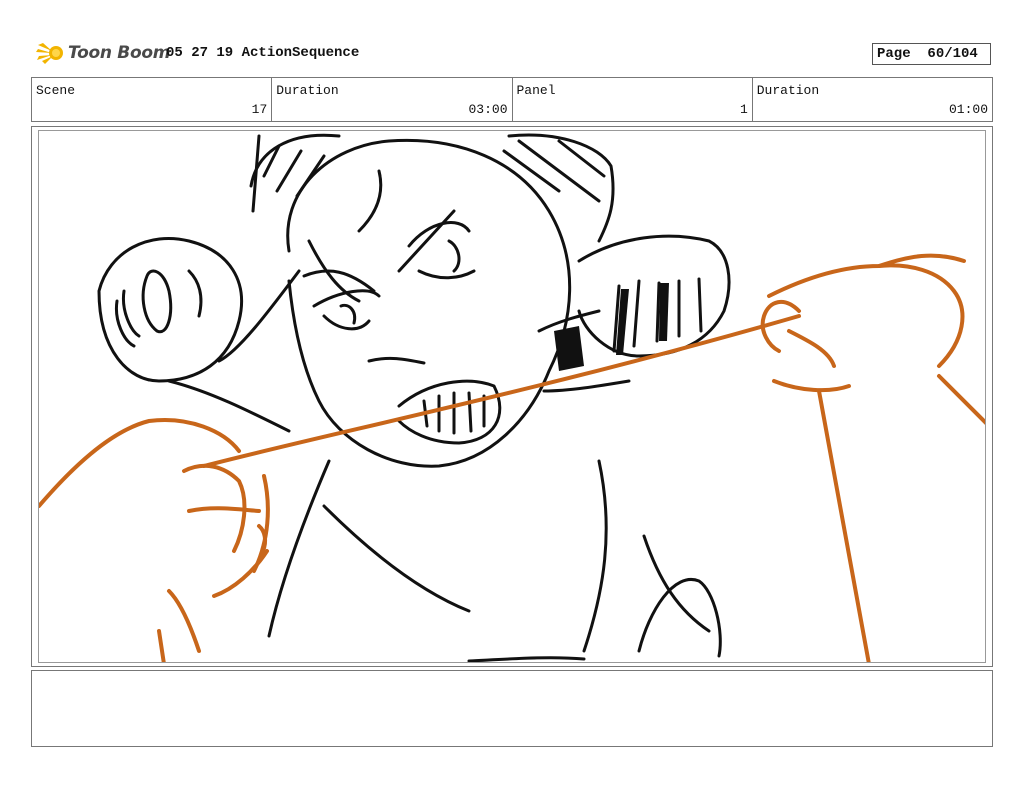 Image resolution: width=1024 pixels, height=793 pixels. What do you see at coordinates (788, 90) in the screenshot?
I see `panel-duration-label: Duration` at bounding box center [788, 90].